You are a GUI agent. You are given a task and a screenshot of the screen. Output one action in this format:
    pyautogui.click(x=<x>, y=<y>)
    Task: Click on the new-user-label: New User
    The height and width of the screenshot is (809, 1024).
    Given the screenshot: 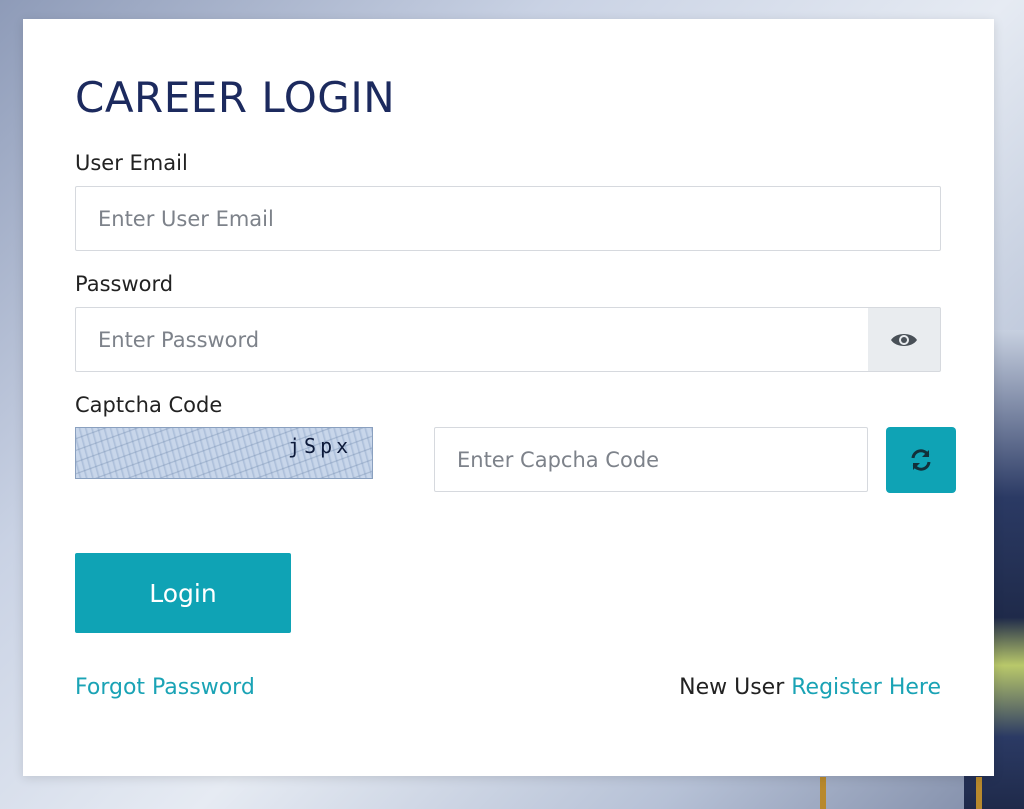 What is the action you would take?
    pyautogui.click(x=732, y=687)
    